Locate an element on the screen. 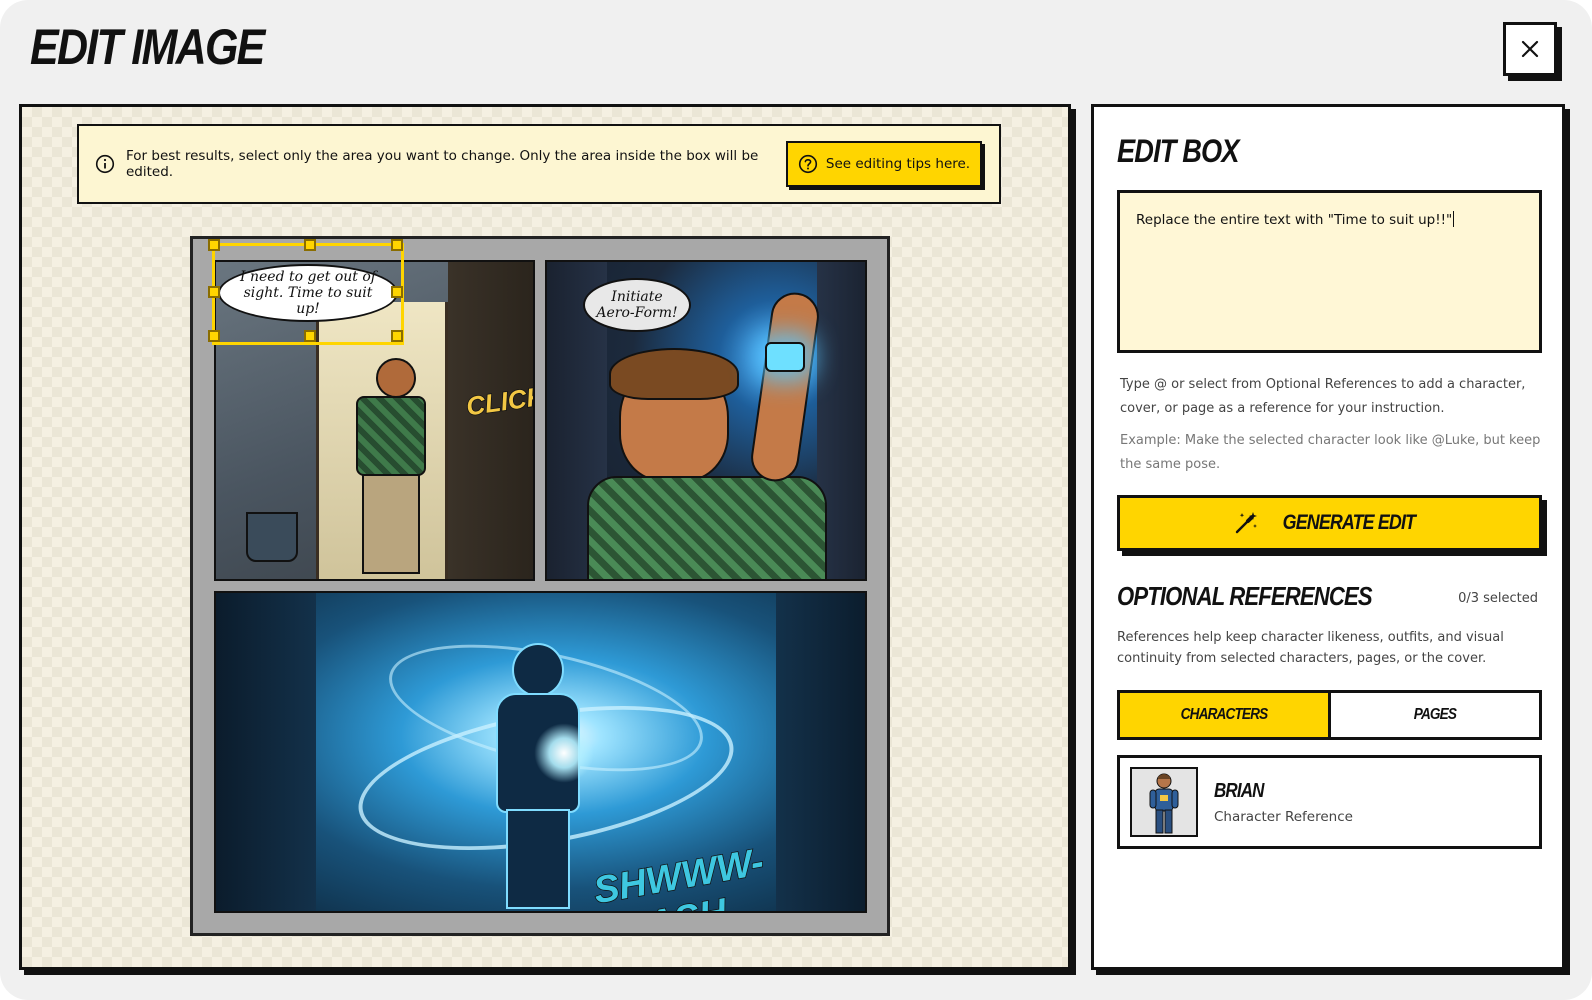  generate-edit-button: GENERATE EDIT is located at coordinates (1329, 523).